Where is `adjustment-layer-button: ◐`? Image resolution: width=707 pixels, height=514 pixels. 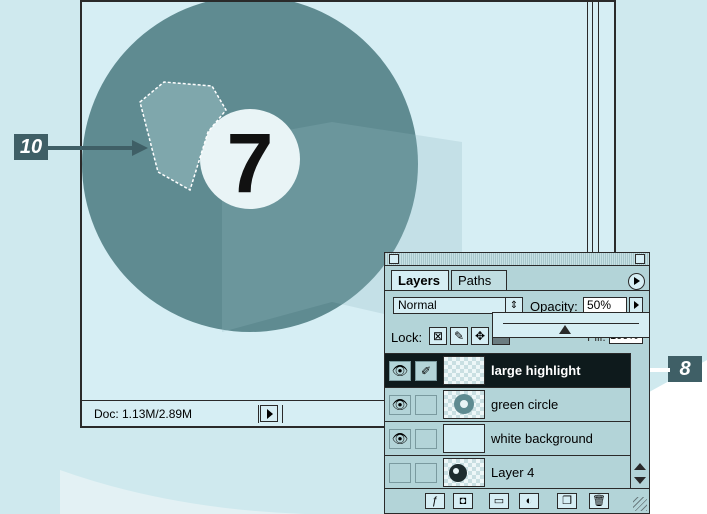
adjustment-layer-button: ◐ is located at coordinates (529, 501).